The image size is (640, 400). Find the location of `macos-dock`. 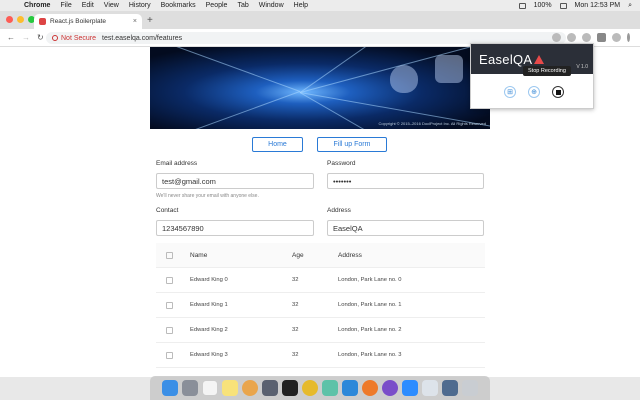

macos-dock is located at coordinates (320, 388).